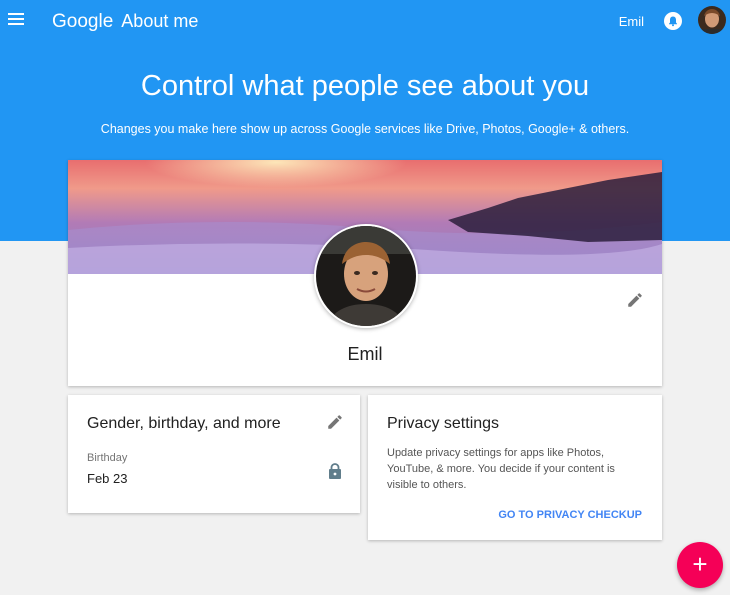 This screenshot has width=730, height=595. I want to click on lock-icon, so click(335, 471).